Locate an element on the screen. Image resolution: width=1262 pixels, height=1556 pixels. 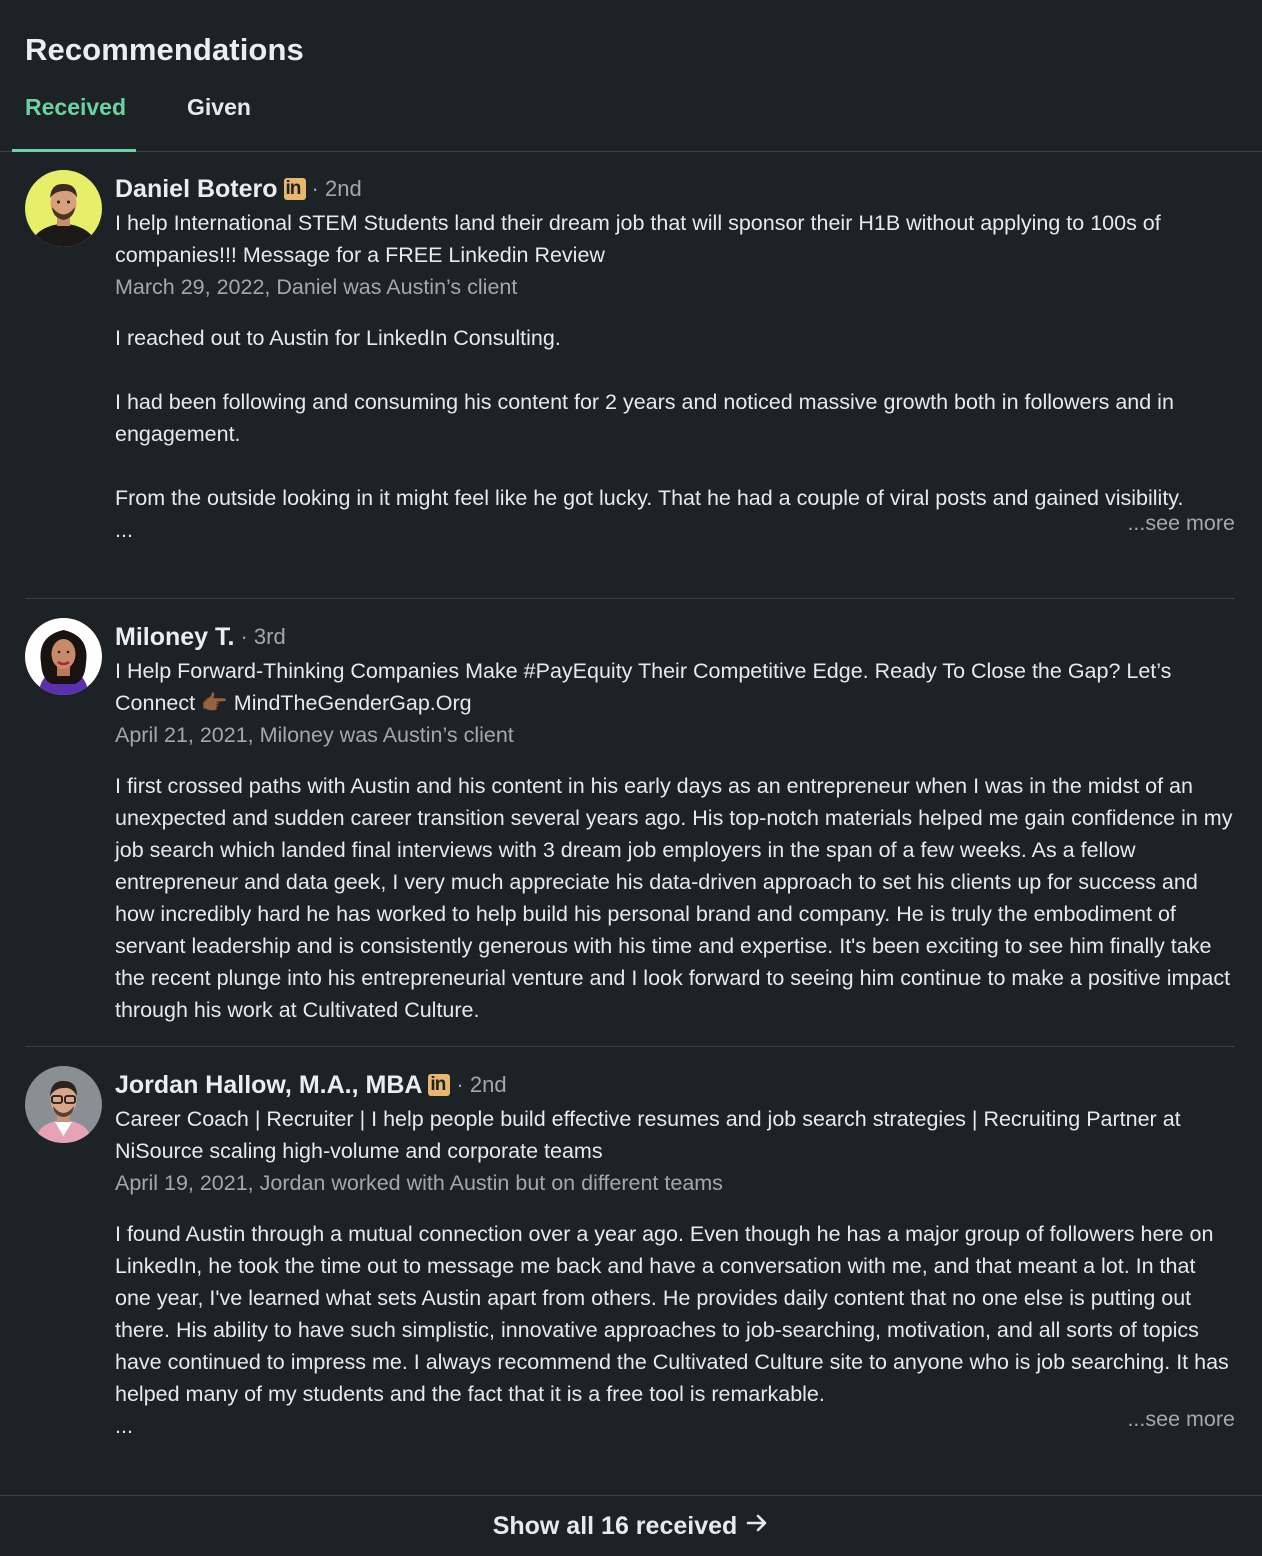
name-row: Miloney T. · 3rd is located at coordinates (675, 637).